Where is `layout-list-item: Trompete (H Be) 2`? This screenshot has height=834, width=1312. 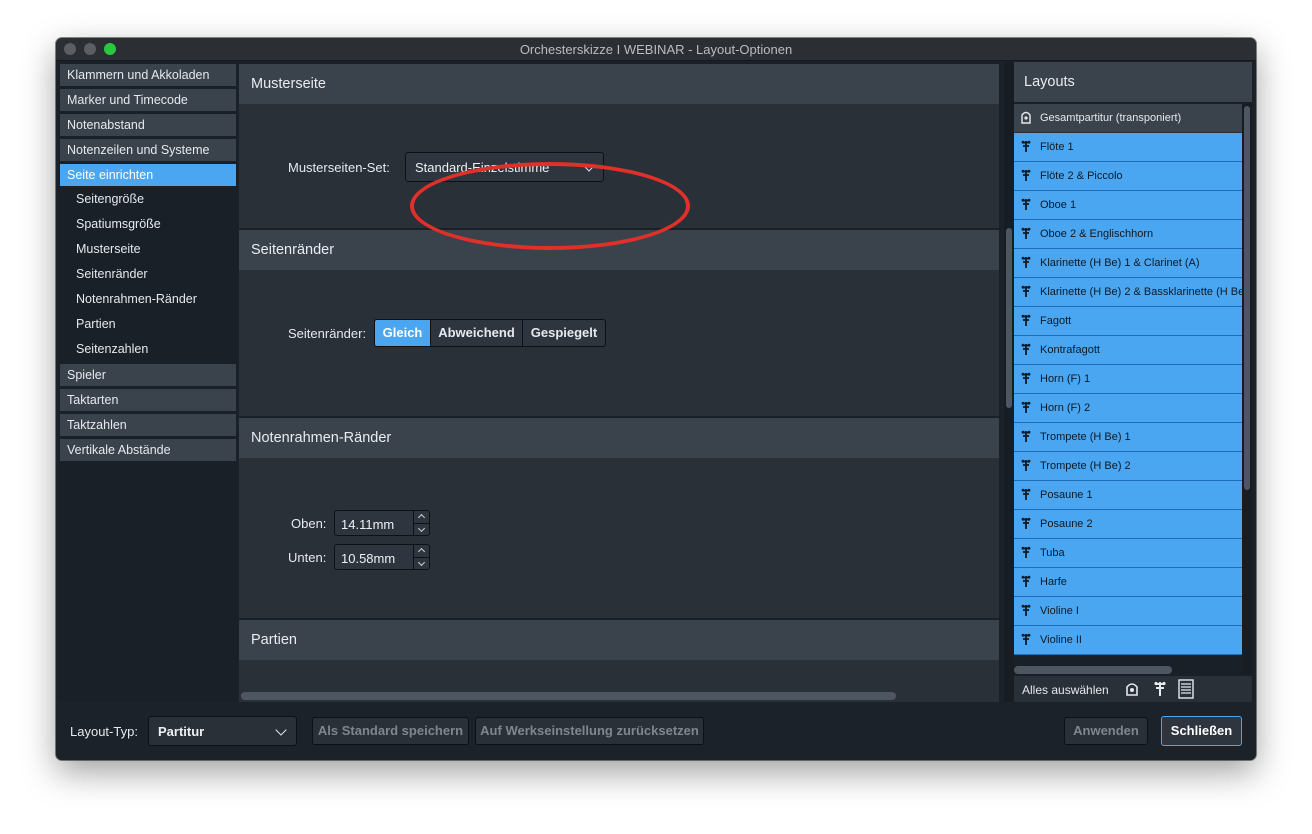
layout-list-item: Trompete (H Be) 2 is located at coordinates (1128, 466).